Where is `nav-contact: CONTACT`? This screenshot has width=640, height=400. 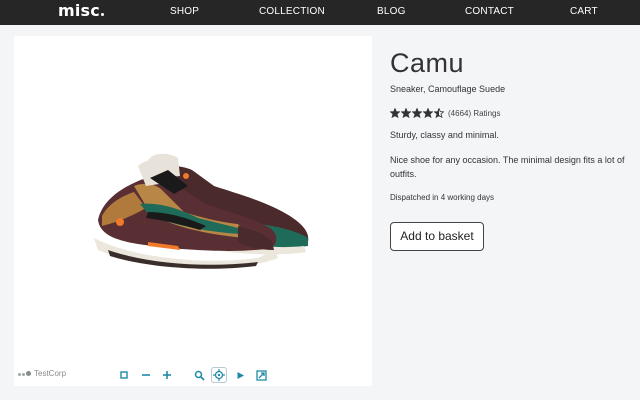 nav-contact: CONTACT is located at coordinates (489, 11).